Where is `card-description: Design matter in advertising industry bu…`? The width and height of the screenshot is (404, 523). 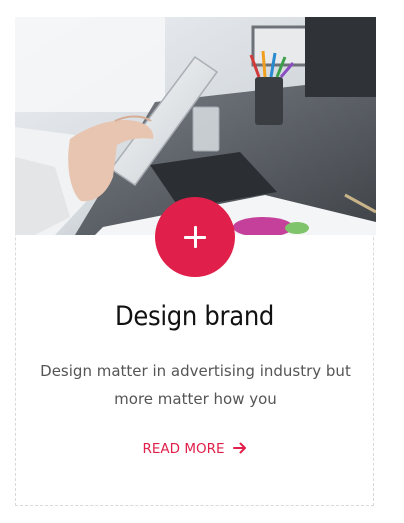
card-description: Design matter in advertising industry bu… is located at coordinates (195, 385).